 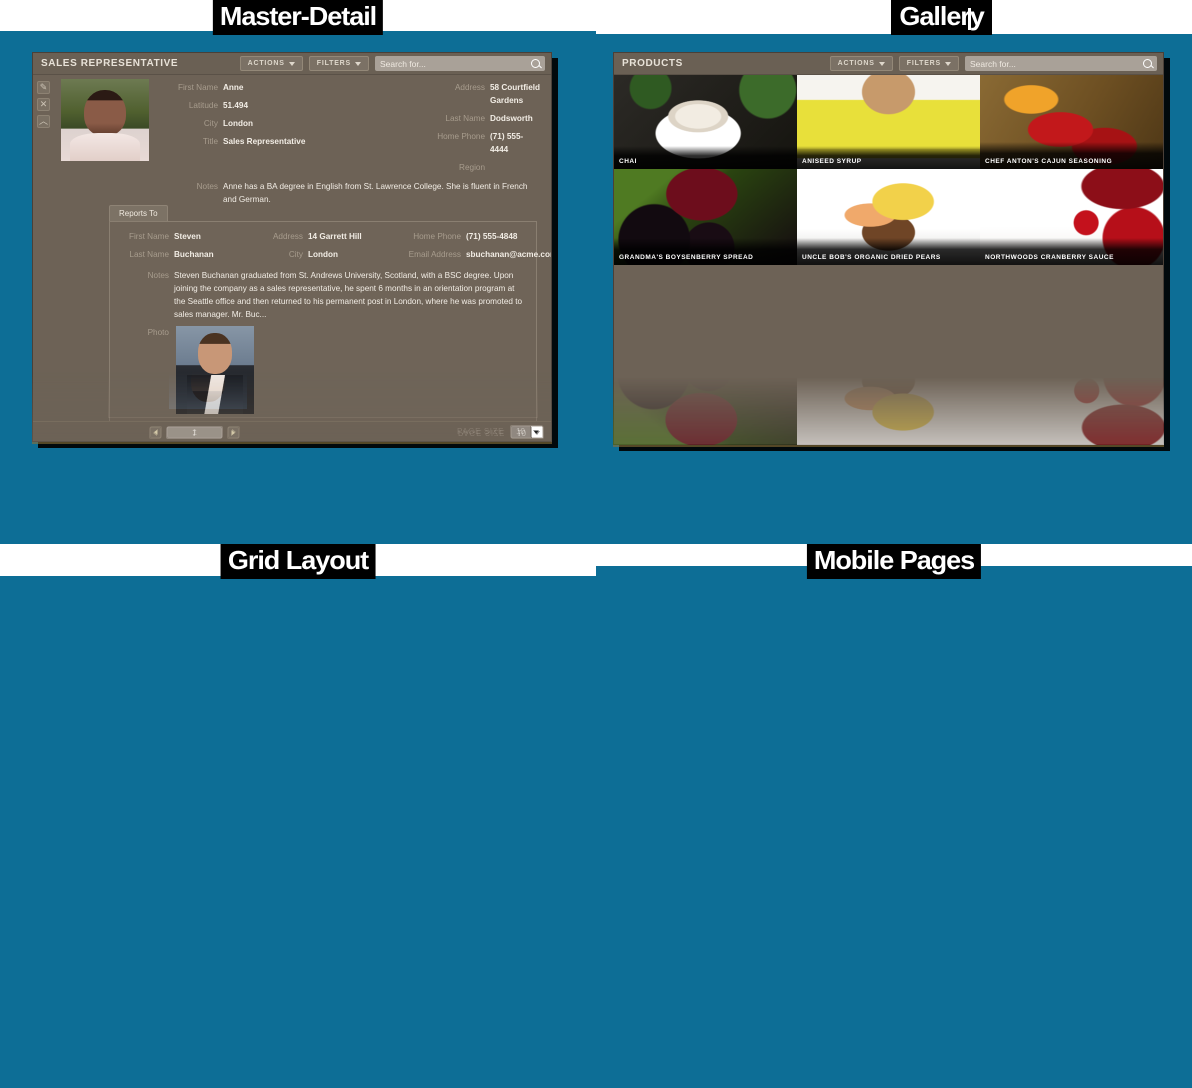 What do you see at coordinates (236, 105) in the screenshot?
I see `field-value: 51.494` at bounding box center [236, 105].